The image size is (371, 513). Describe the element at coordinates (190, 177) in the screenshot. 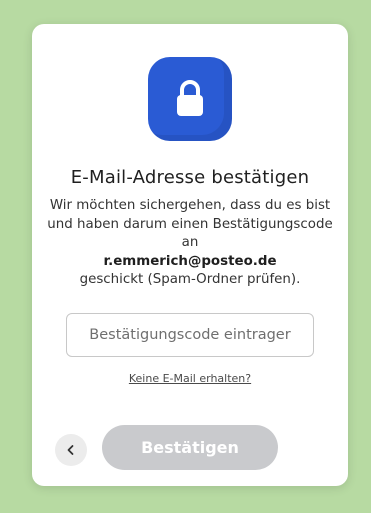

I see `page-title: E-Mail-Adresse bestätigen` at that location.